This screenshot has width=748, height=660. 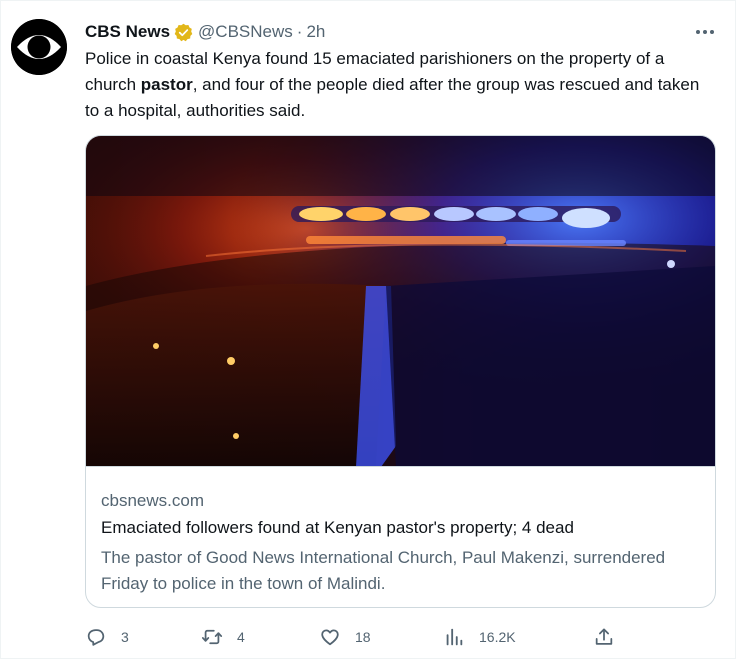 I want to click on cbs-eye-logo, so click(x=39, y=47).